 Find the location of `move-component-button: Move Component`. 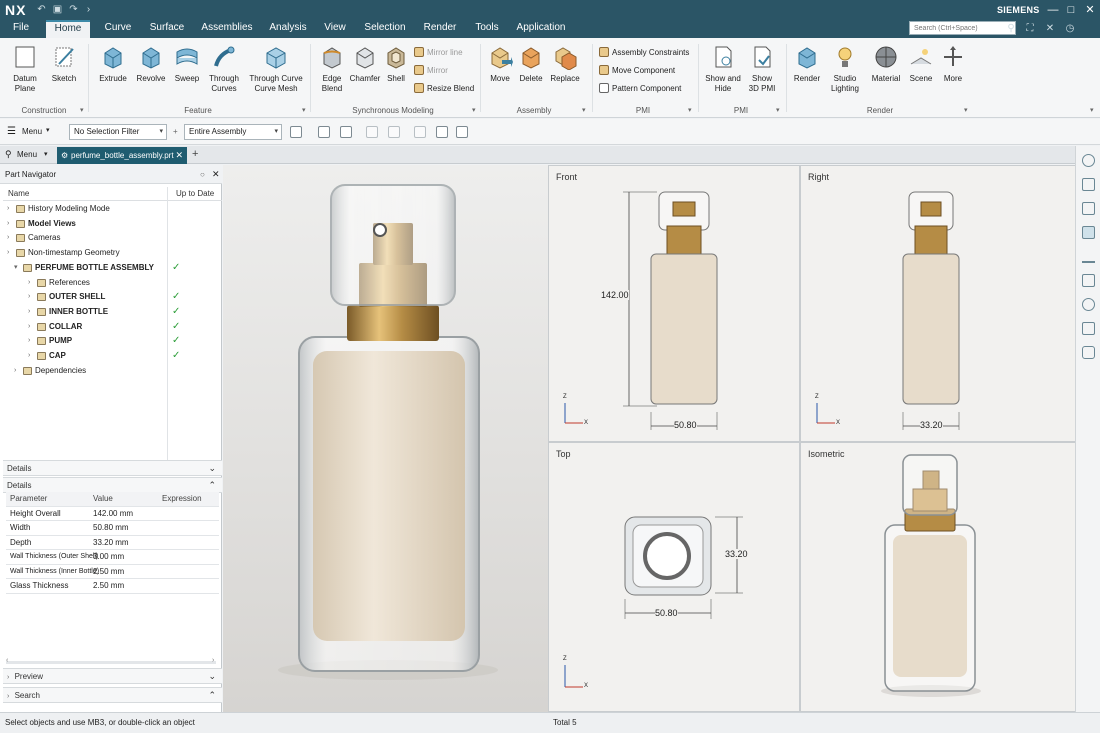

move-component-button: Move Component is located at coordinates (637, 71).